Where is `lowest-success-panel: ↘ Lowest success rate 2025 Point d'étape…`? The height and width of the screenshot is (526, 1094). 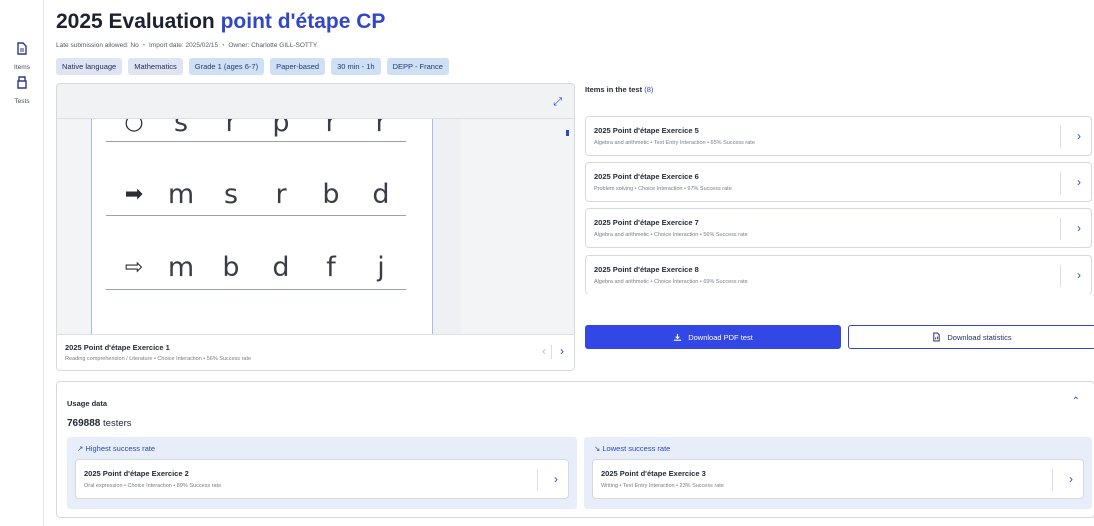
lowest-success-panel: ↘ Lowest success rate 2025 Point d'étape… is located at coordinates (838, 473).